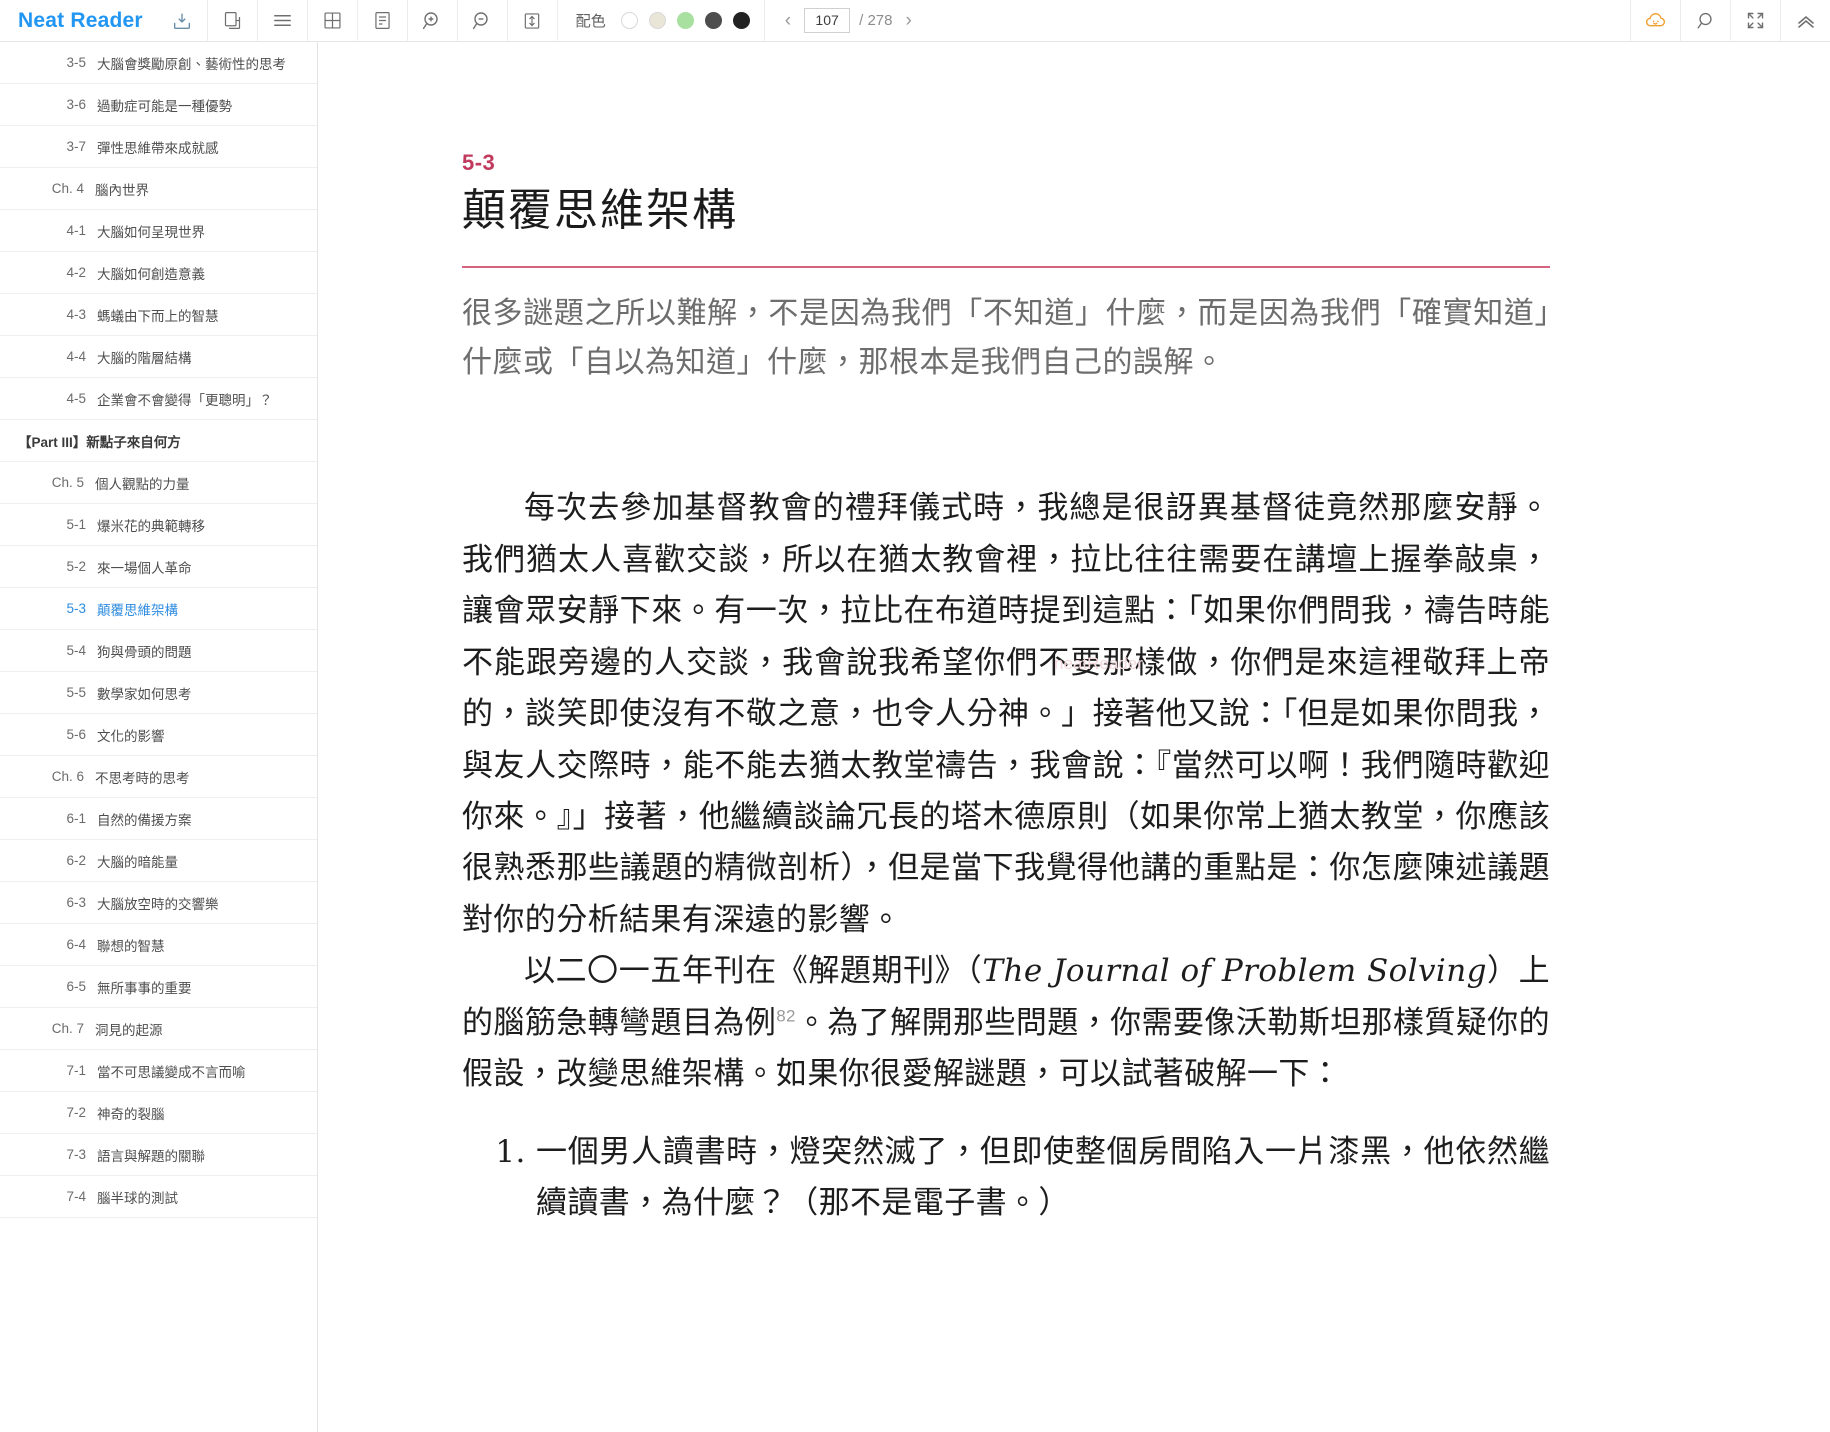  Describe the element at coordinates (600, 210) in the screenshot. I see `section-title: 顛覆思維架構` at that location.